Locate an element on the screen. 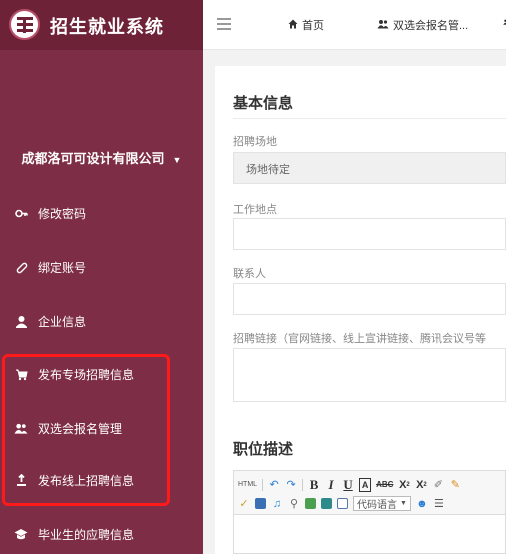  app-title: 招生就业系统 is located at coordinates (107, 27).